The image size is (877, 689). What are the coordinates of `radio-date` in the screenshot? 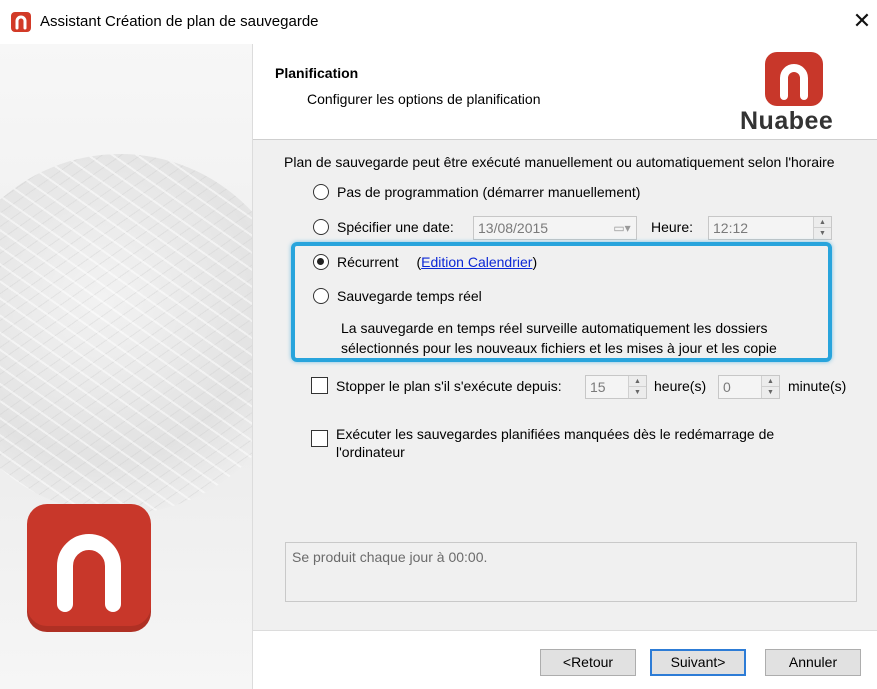 It's located at (321, 227).